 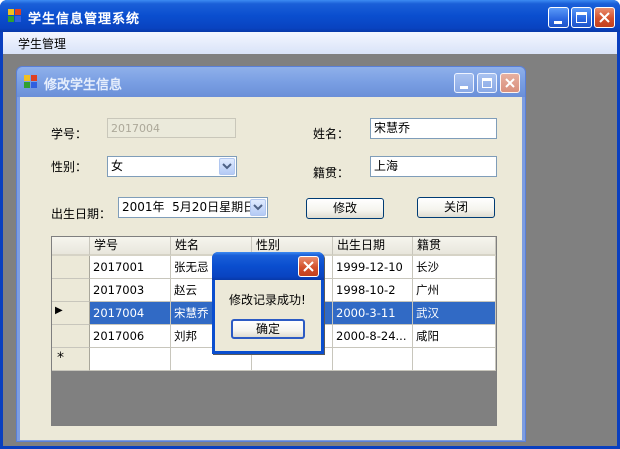 What do you see at coordinates (117, 166) in the screenshot?
I see `gender-value: 女` at bounding box center [117, 166].